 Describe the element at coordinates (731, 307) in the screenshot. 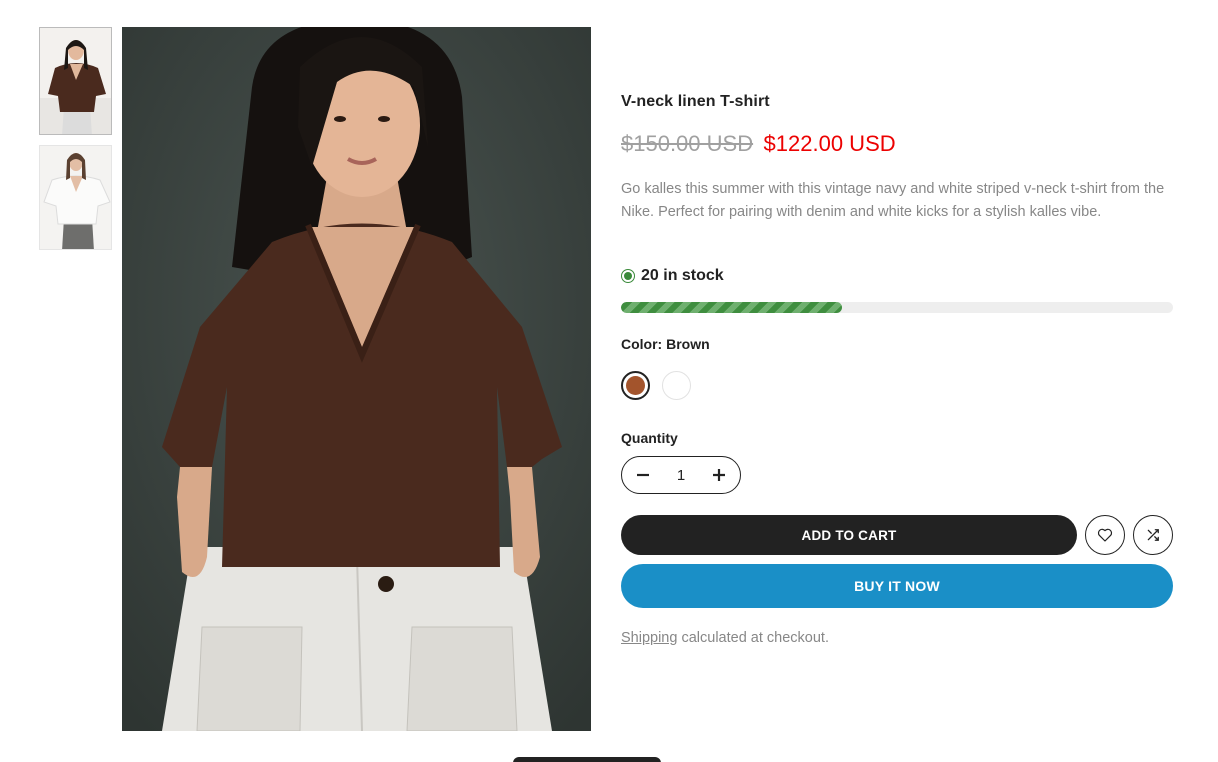

I see `stock-progress-fill` at that location.